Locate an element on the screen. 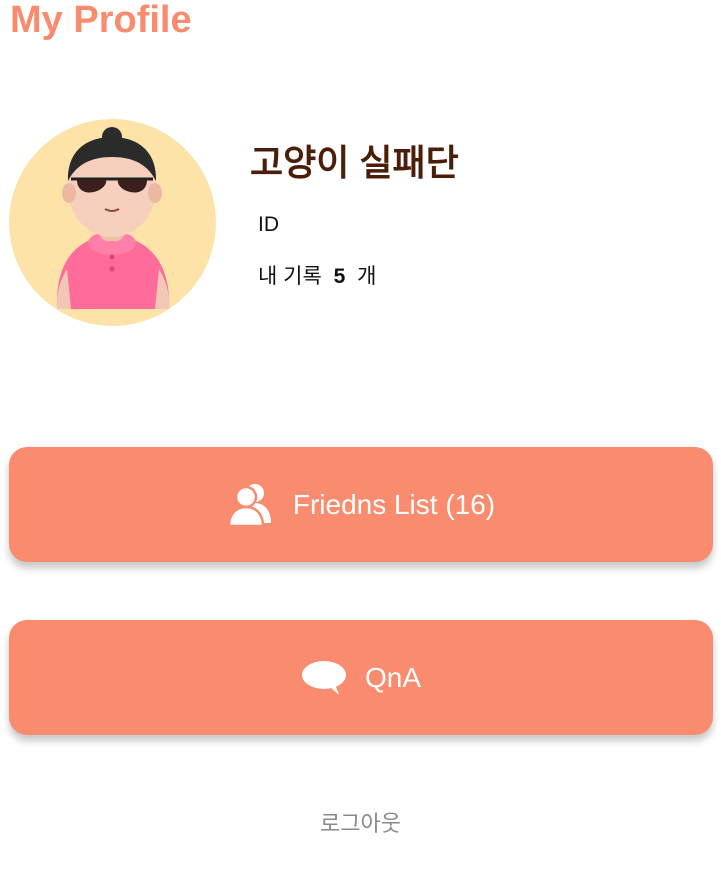 Image resolution: width=721 pixels, height=874 pixels. users-icon is located at coordinates (251, 505).